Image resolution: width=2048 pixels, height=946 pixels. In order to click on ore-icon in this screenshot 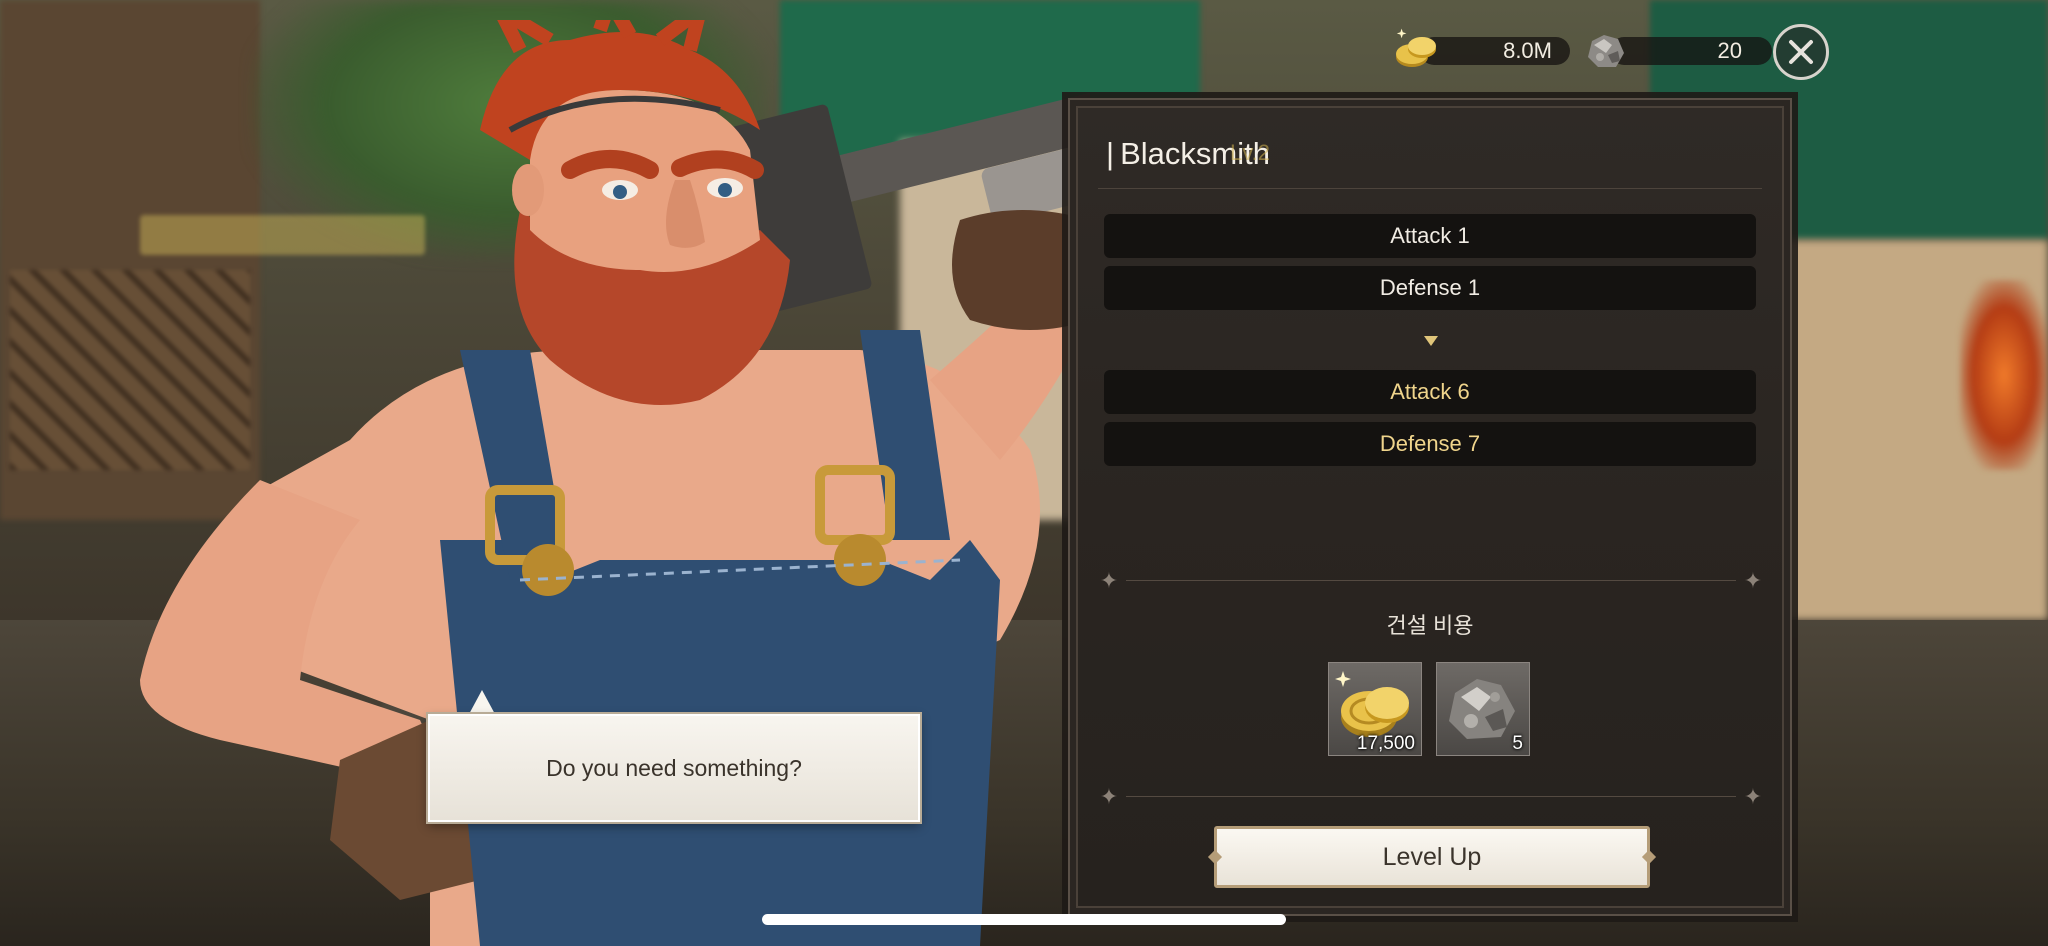, I will do `click(1606, 51)`.